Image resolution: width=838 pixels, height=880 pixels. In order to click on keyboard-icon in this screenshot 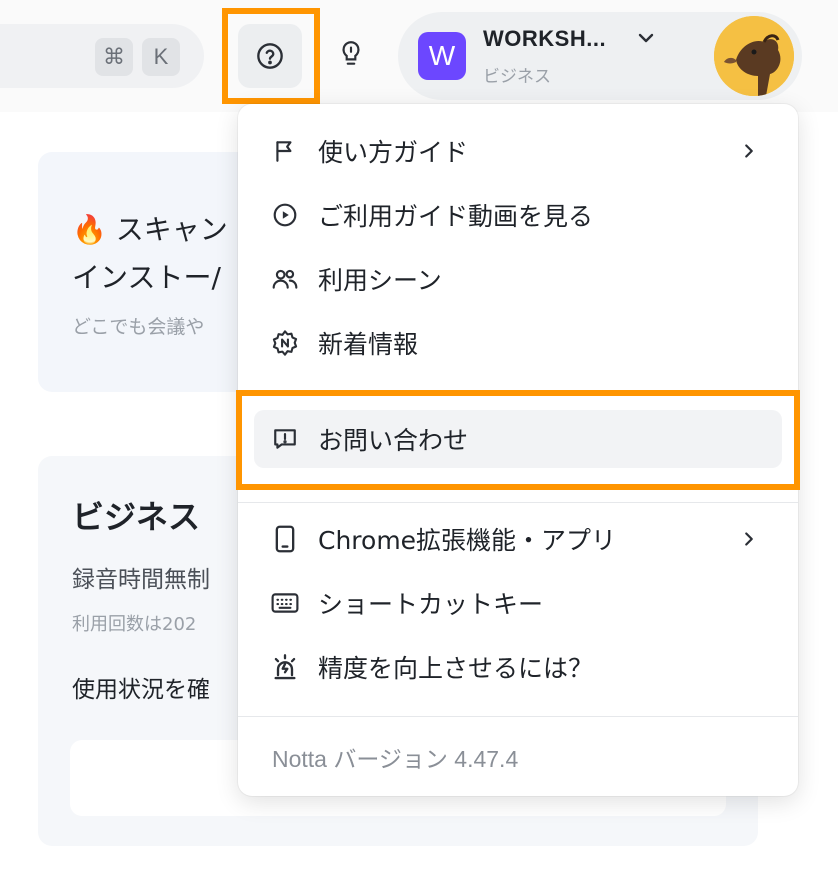, I will do `click(285, 603)`.